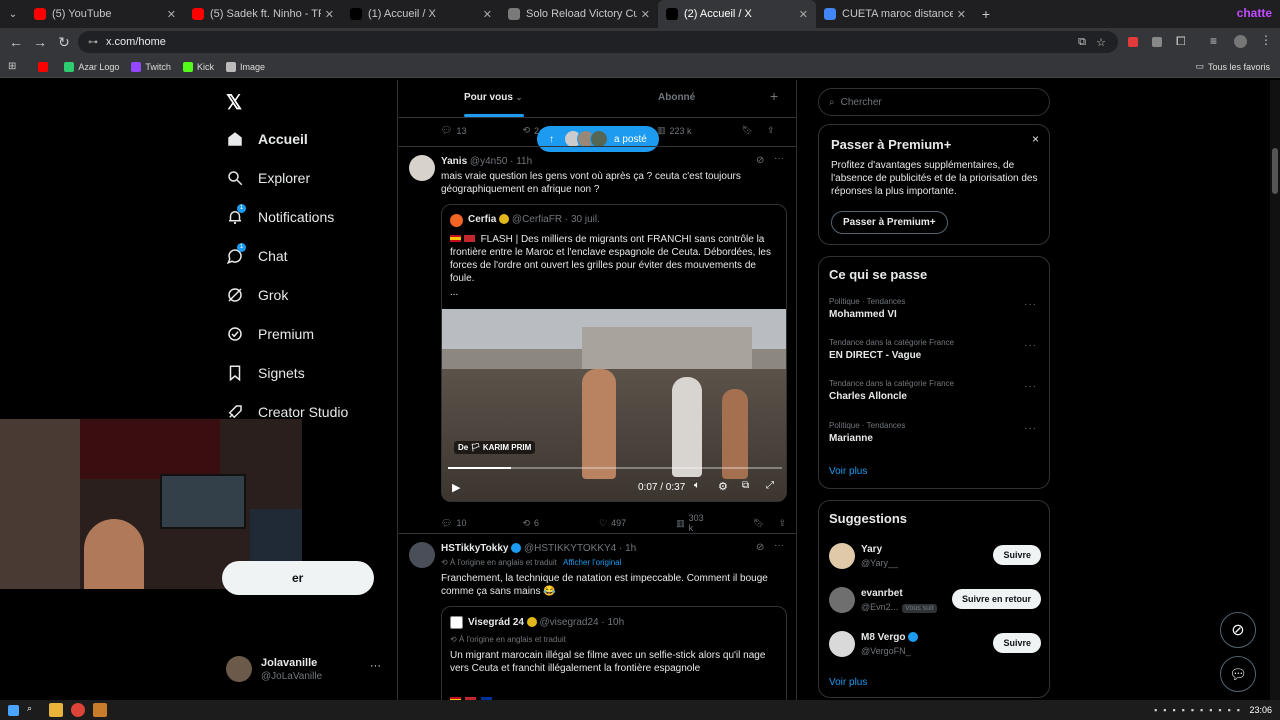  I want to click on suggestions-see-more-link: Voir plus, so click(848, 682).